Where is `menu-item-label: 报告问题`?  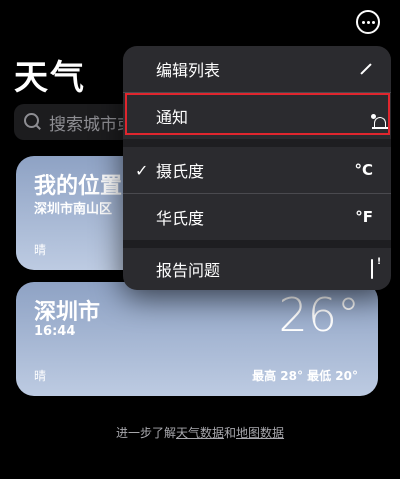 menu-item-label: 报告问题 is located at coordinates (188, 270).